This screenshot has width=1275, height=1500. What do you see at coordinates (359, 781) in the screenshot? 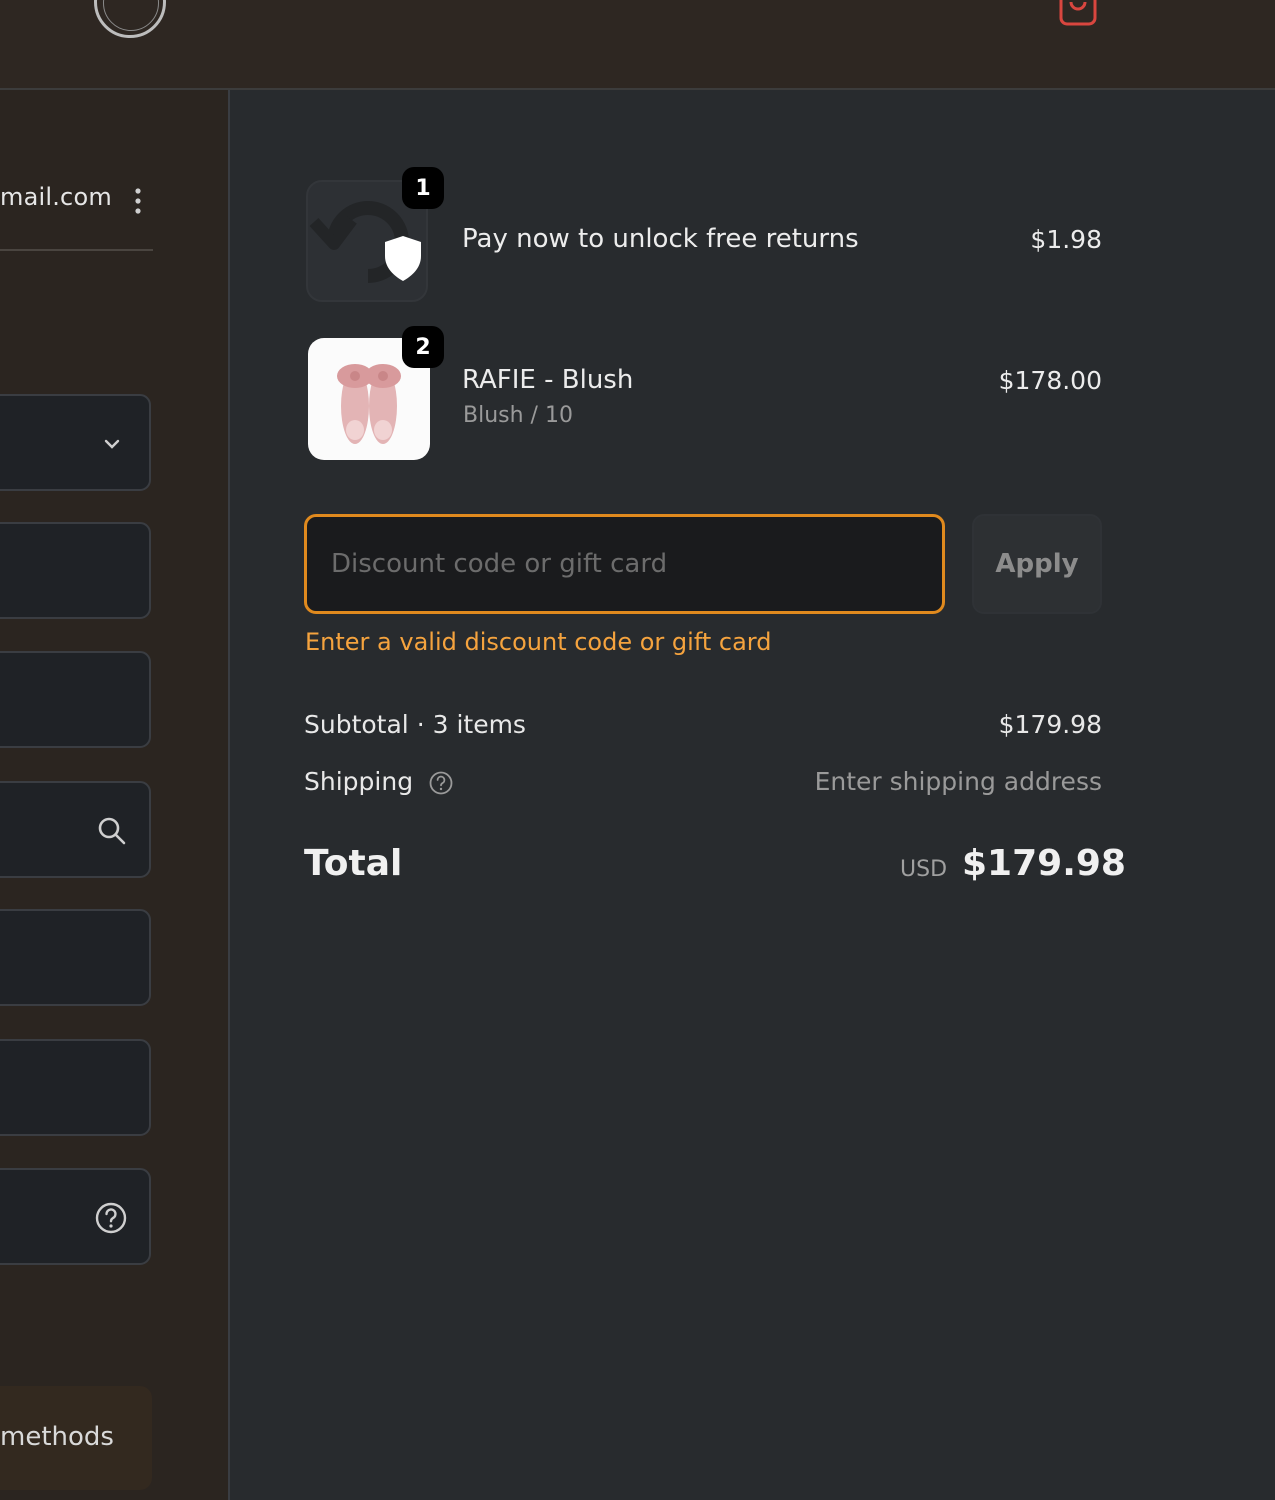
I see `shipping-label: Shipping` at bounding box center [359, 781].